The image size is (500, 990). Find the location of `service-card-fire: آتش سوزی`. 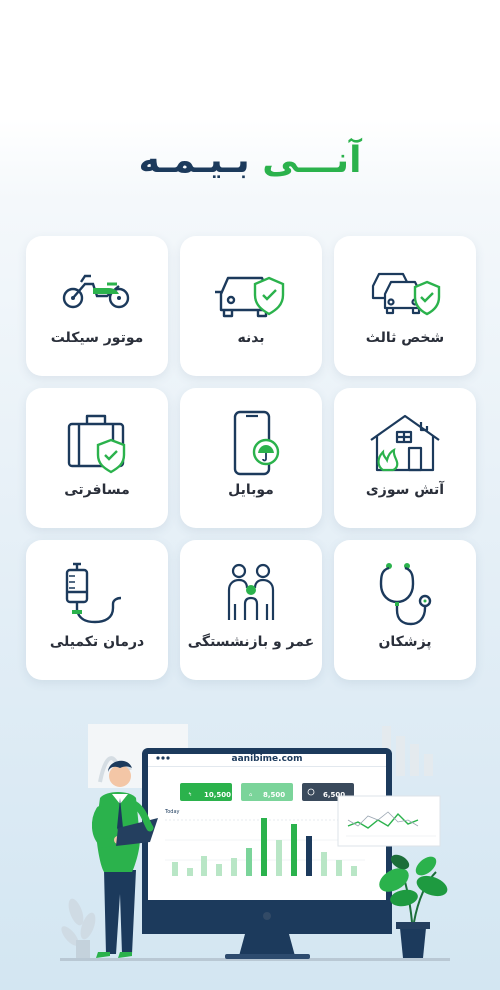

service-card-fire: آتش سوزی is located at coordinates (405, 458).